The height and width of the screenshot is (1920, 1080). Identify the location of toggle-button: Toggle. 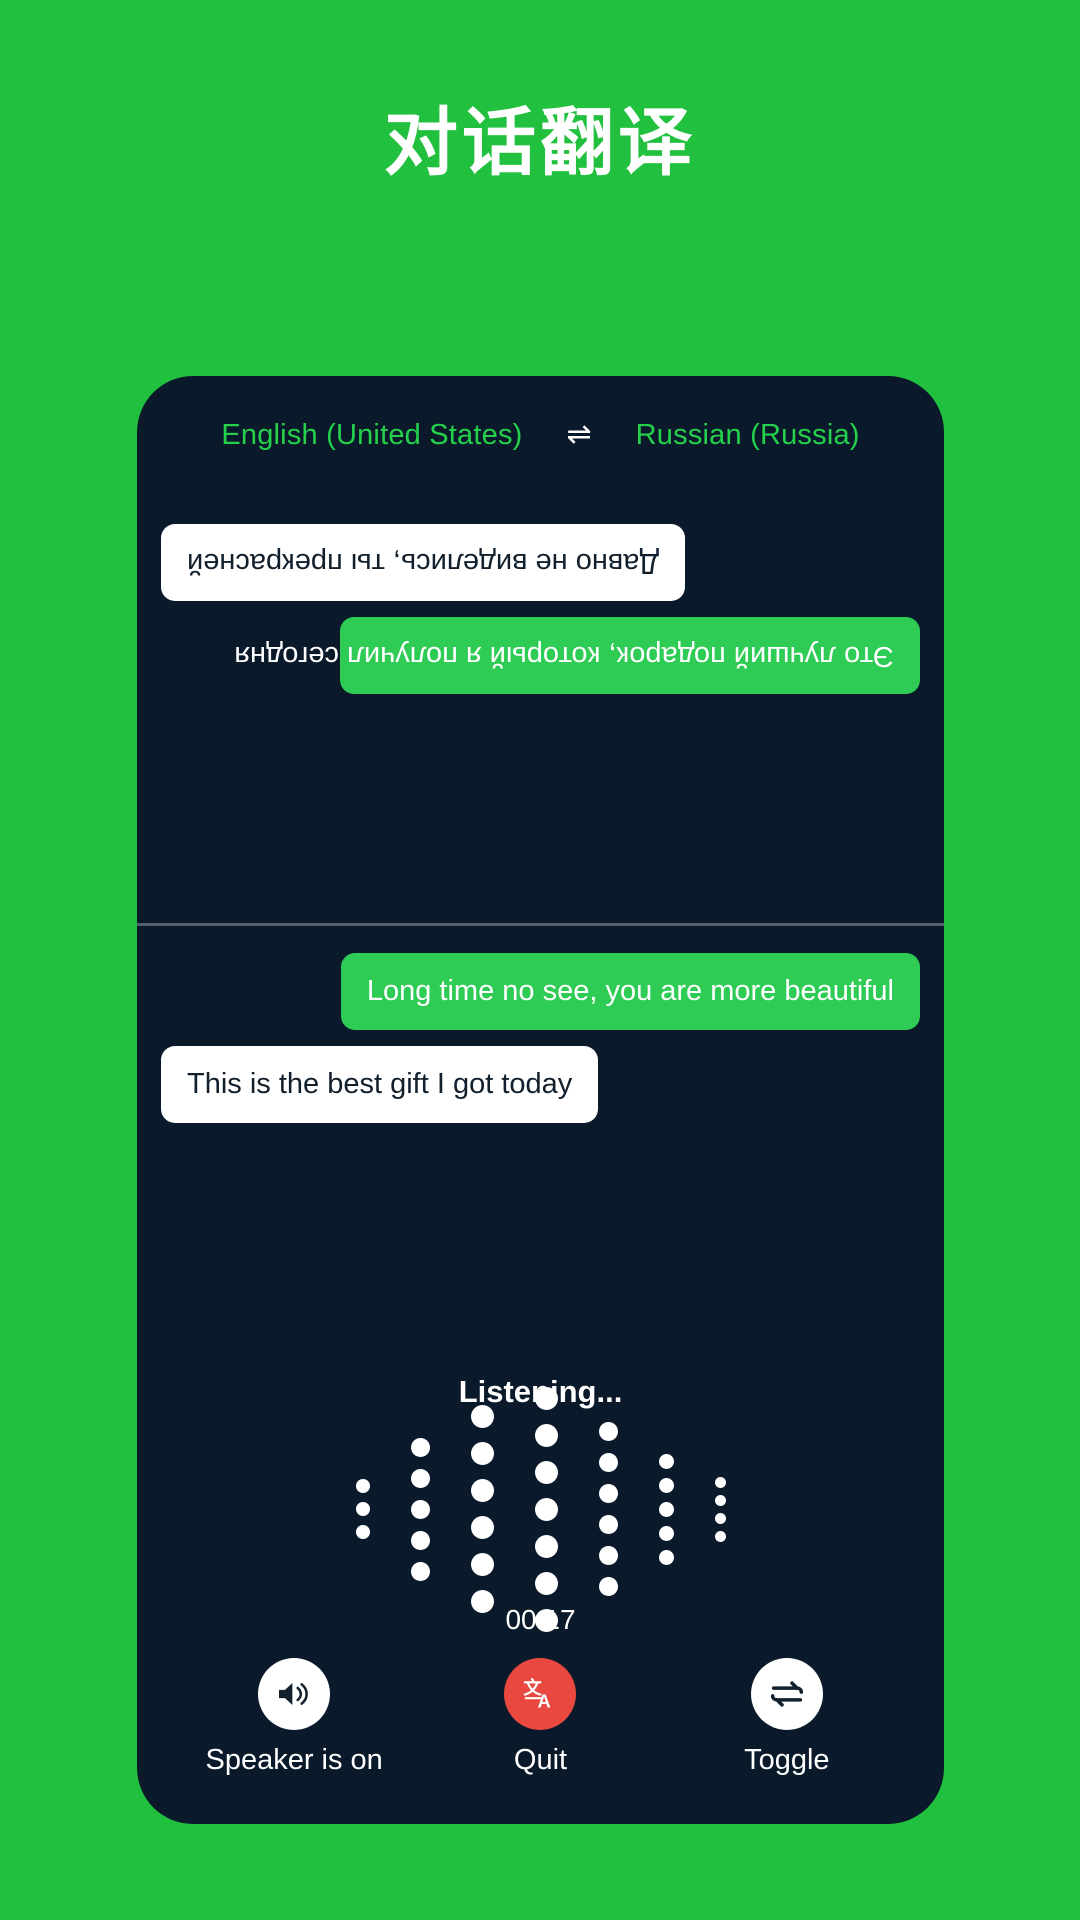
(787, 1717).